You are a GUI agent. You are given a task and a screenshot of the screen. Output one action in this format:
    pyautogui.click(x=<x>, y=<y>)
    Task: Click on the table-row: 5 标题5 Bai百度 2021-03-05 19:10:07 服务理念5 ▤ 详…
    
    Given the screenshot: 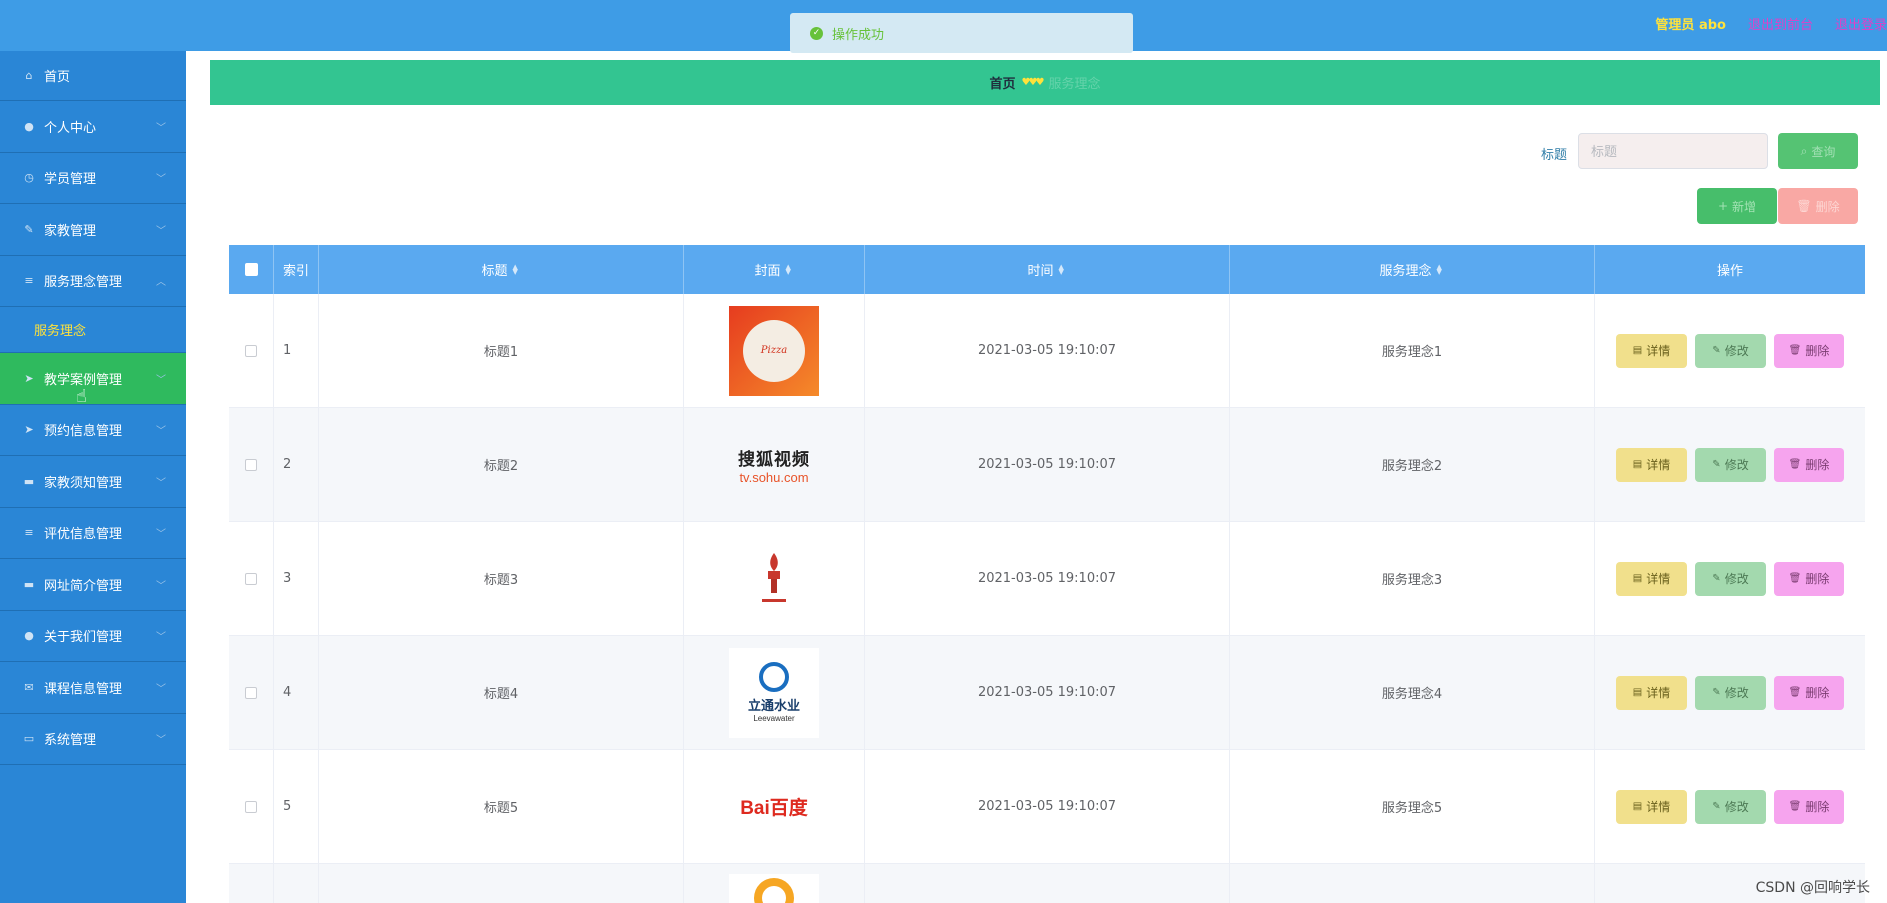 What is the action you would take?
    pyautogui.click(x=1047, y=807)
    